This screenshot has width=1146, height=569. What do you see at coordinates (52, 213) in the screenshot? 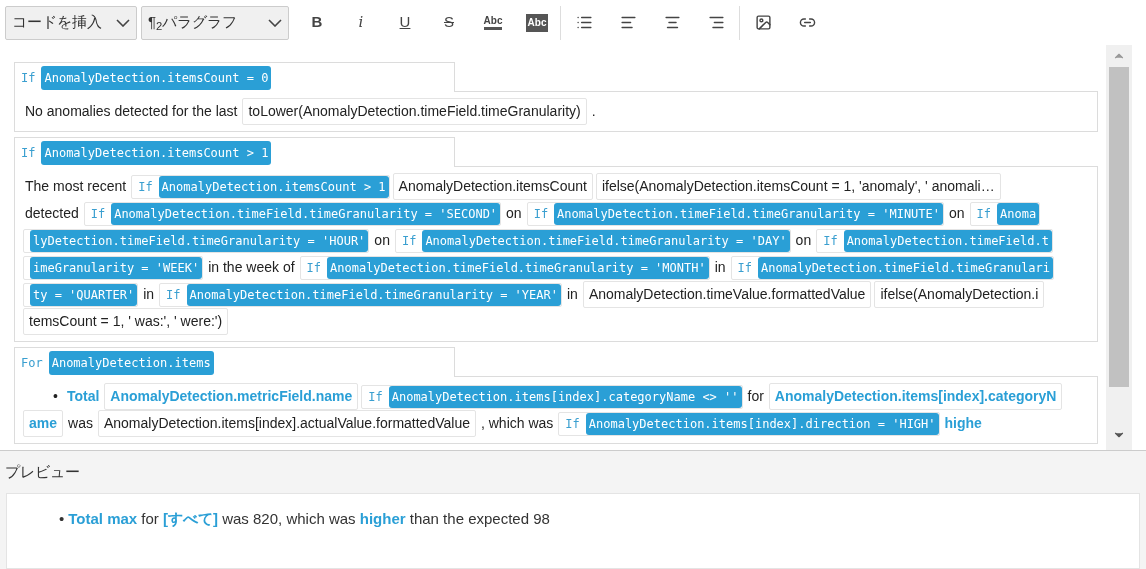
I see `template-text: detected` at bounding box center [52, 213].